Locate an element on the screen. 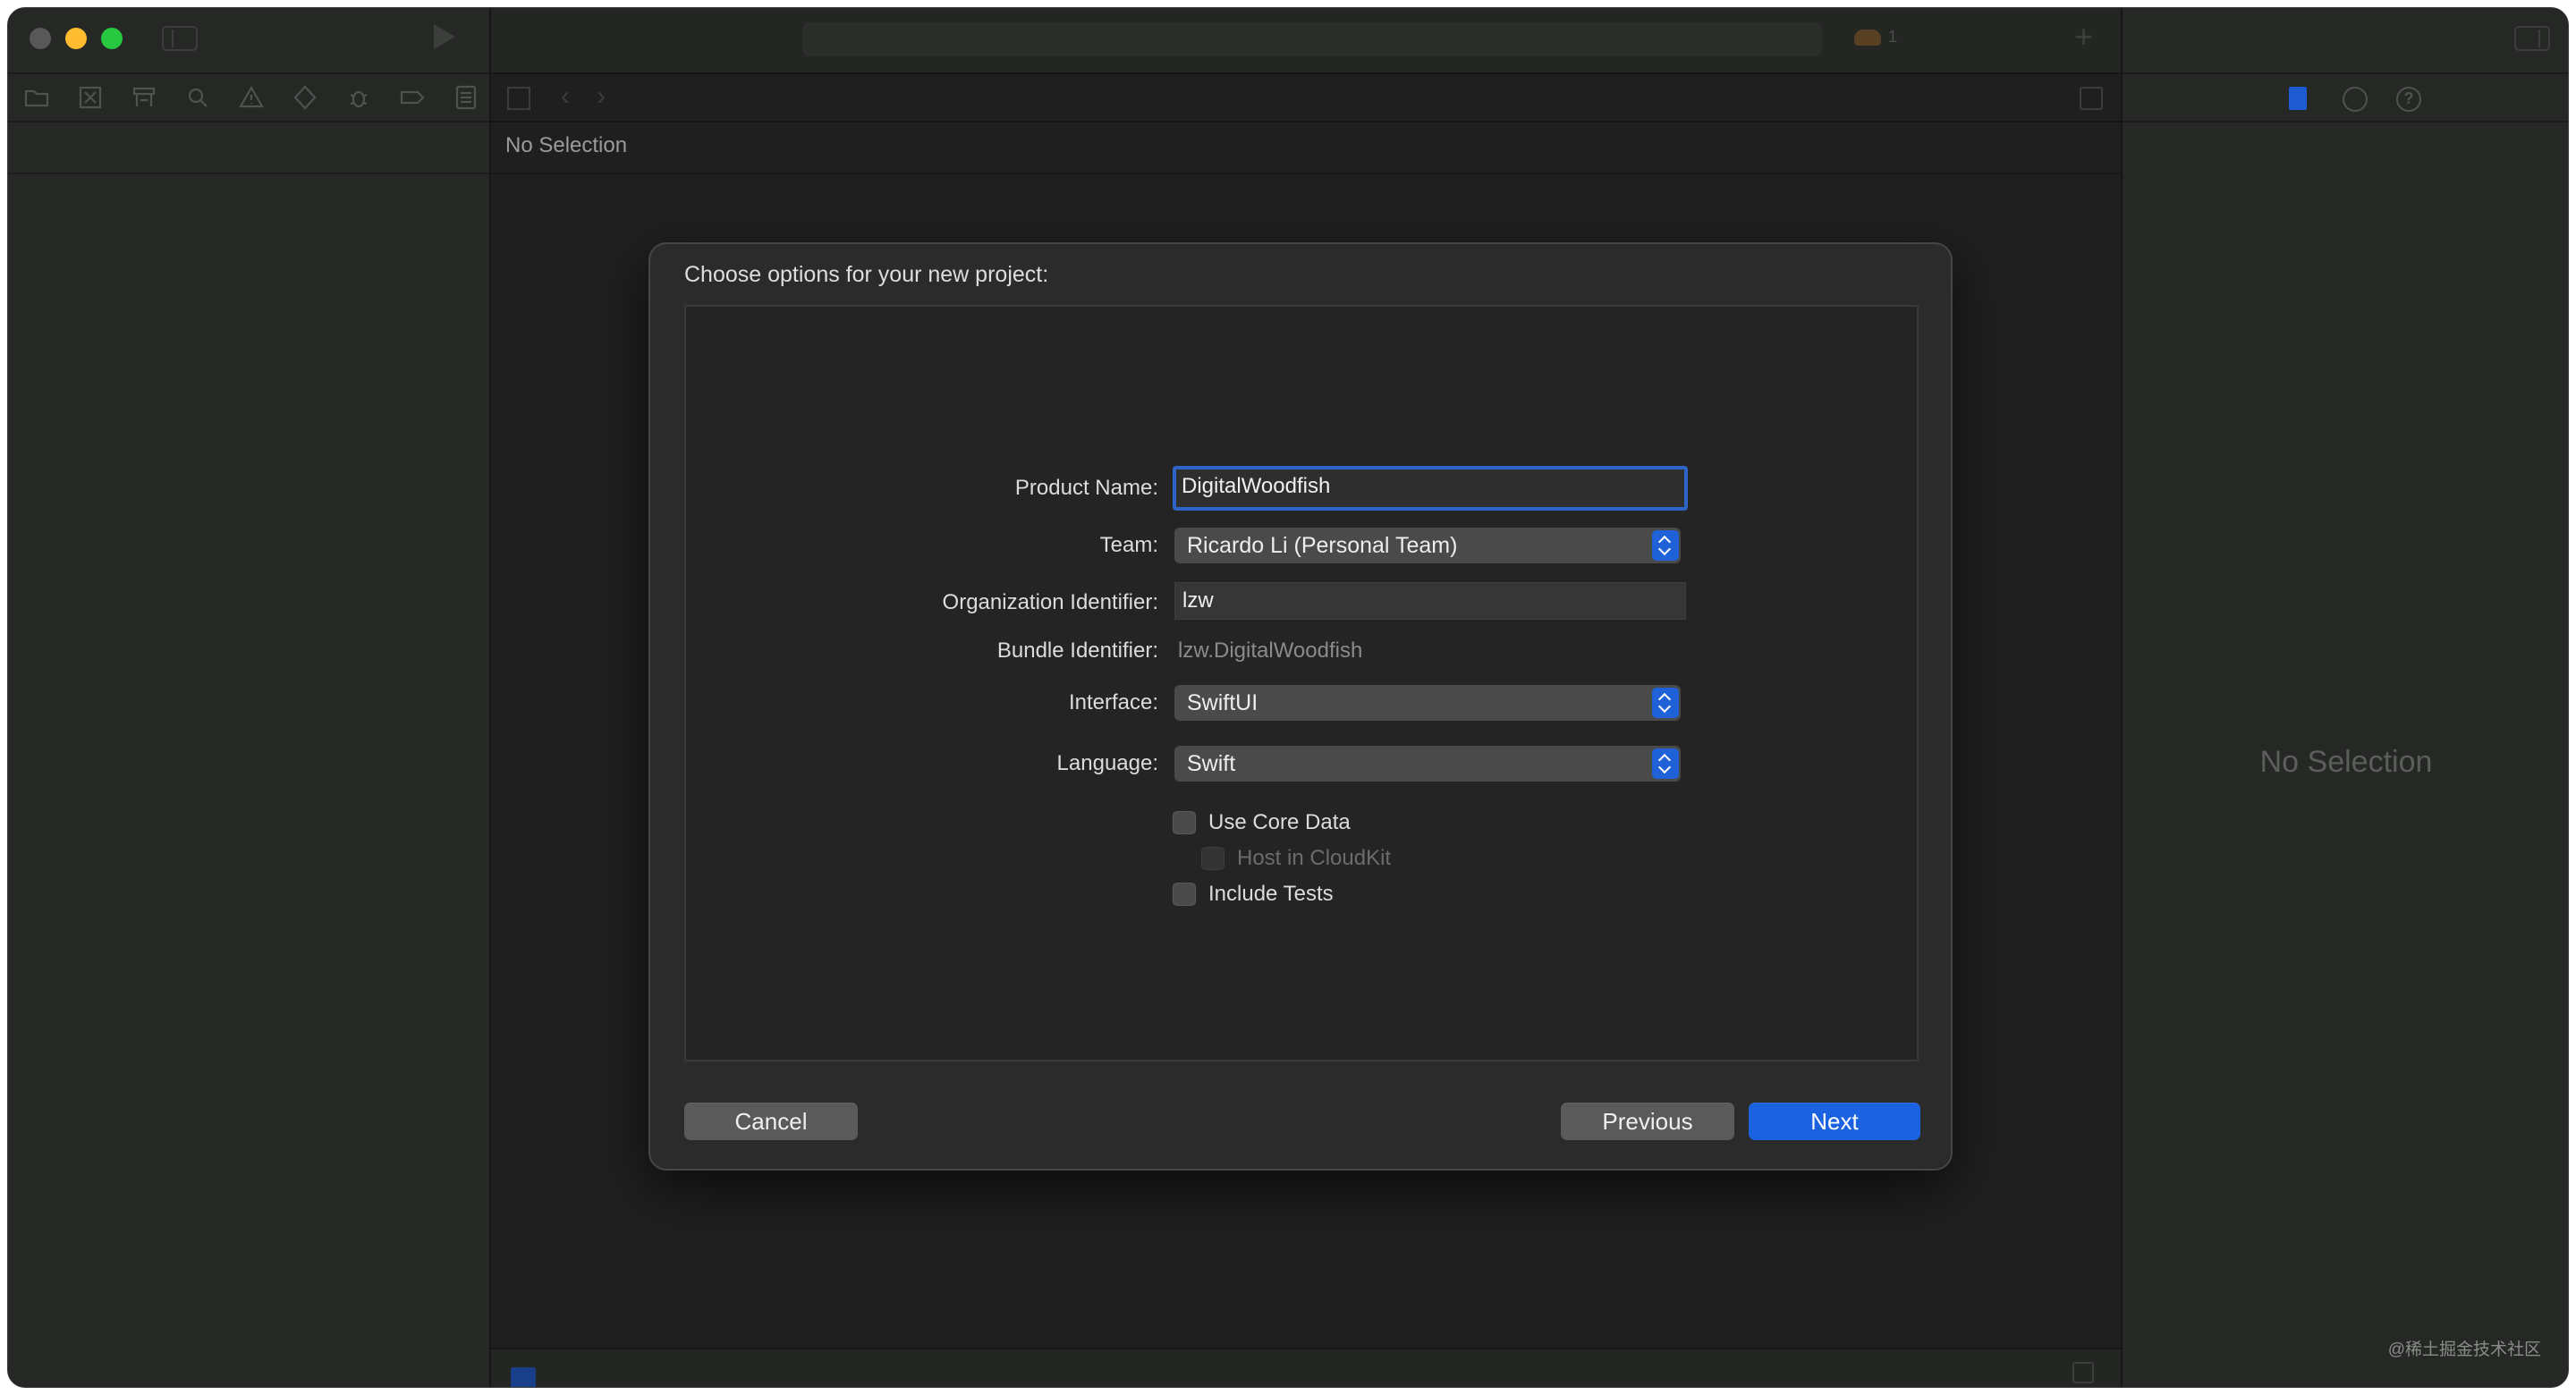  sidebar-toggle-icon is located at coordinates (180, 38).